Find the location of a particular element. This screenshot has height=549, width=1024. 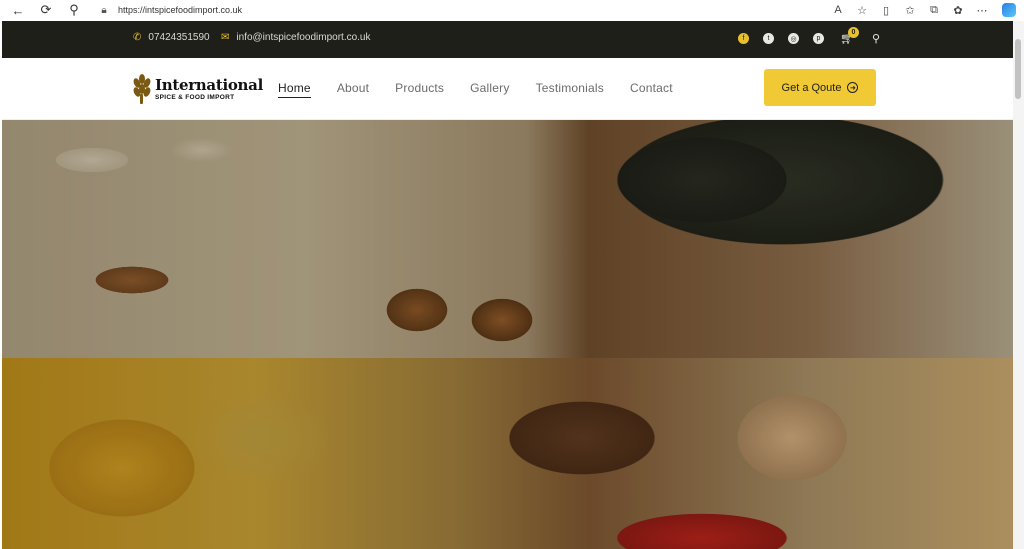

nav-products: Products is located at coordinates (419, 89).